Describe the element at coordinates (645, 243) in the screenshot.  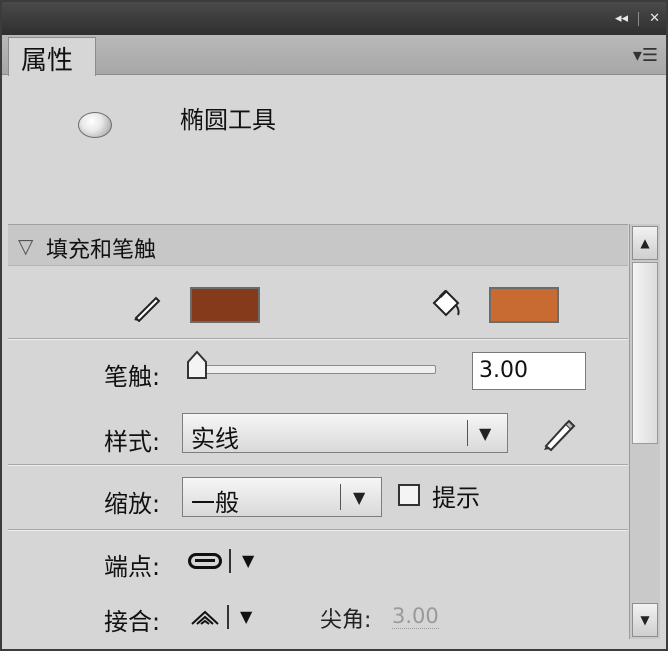
I see `scroll-up-button: ▲` at that location.